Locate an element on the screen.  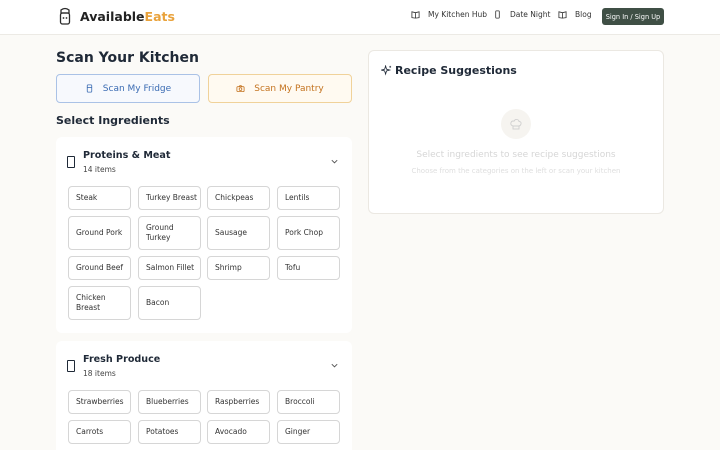
ingredient-label: Sausage is located at coordinates (231, 232).